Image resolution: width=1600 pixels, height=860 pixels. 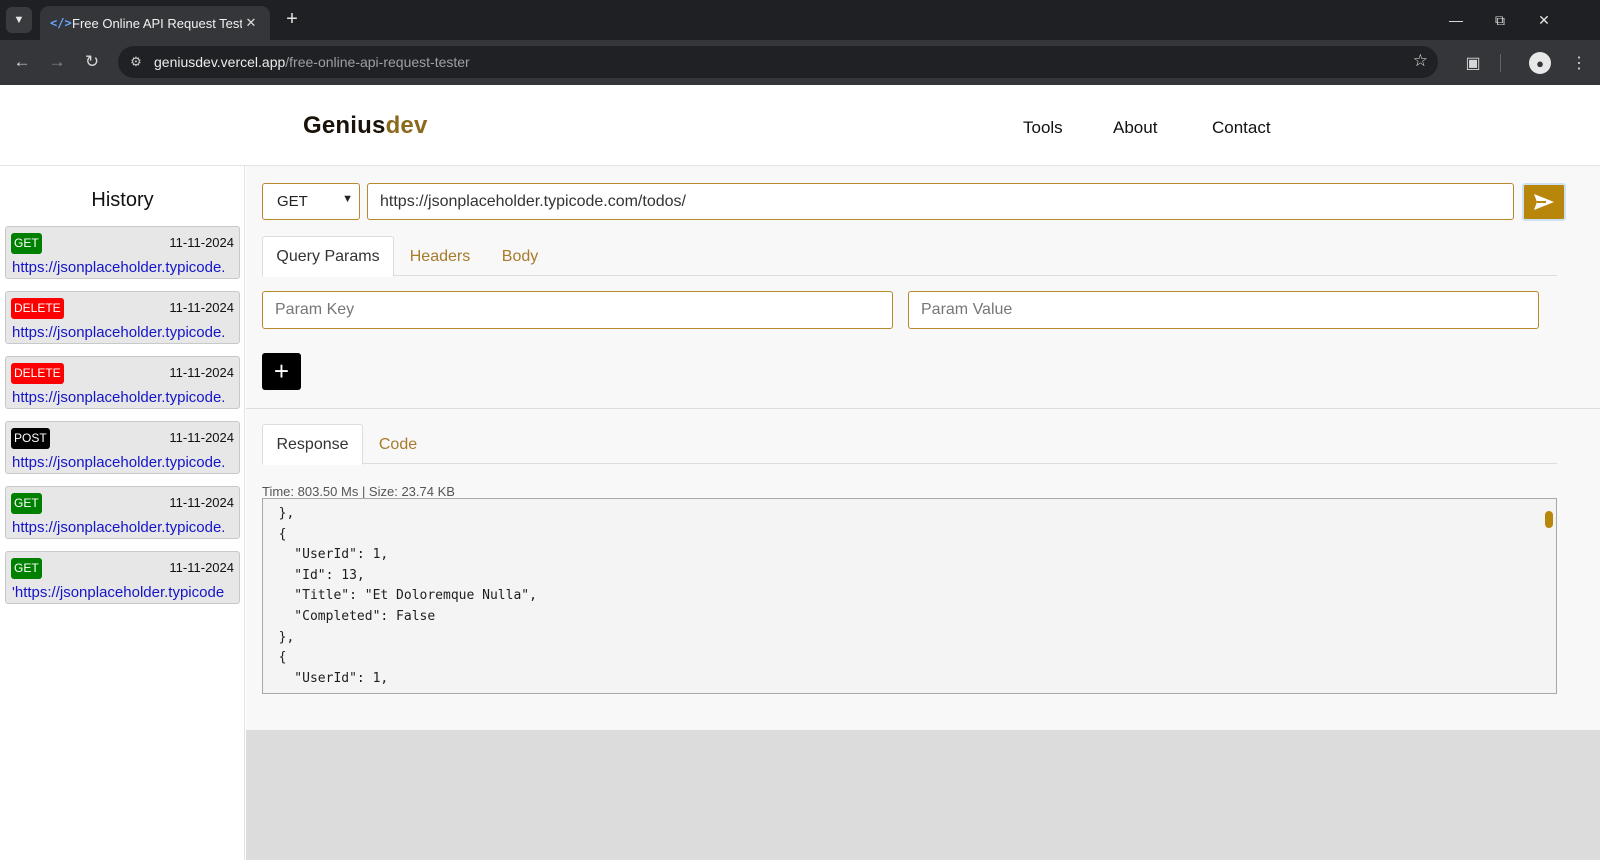 What do you see at coordinates (1500, 20) in the screenshot?
I see `restore-icon: ⧉` at bounding box center [1500, 20].